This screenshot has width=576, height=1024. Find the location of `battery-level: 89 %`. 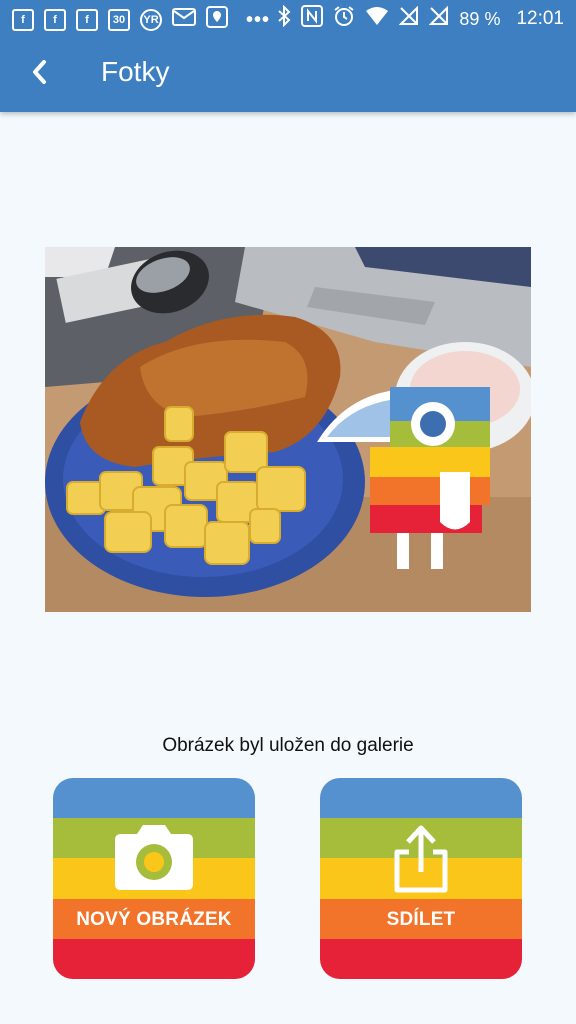

battery-level: 89 % is located at coordinates (480, 18).